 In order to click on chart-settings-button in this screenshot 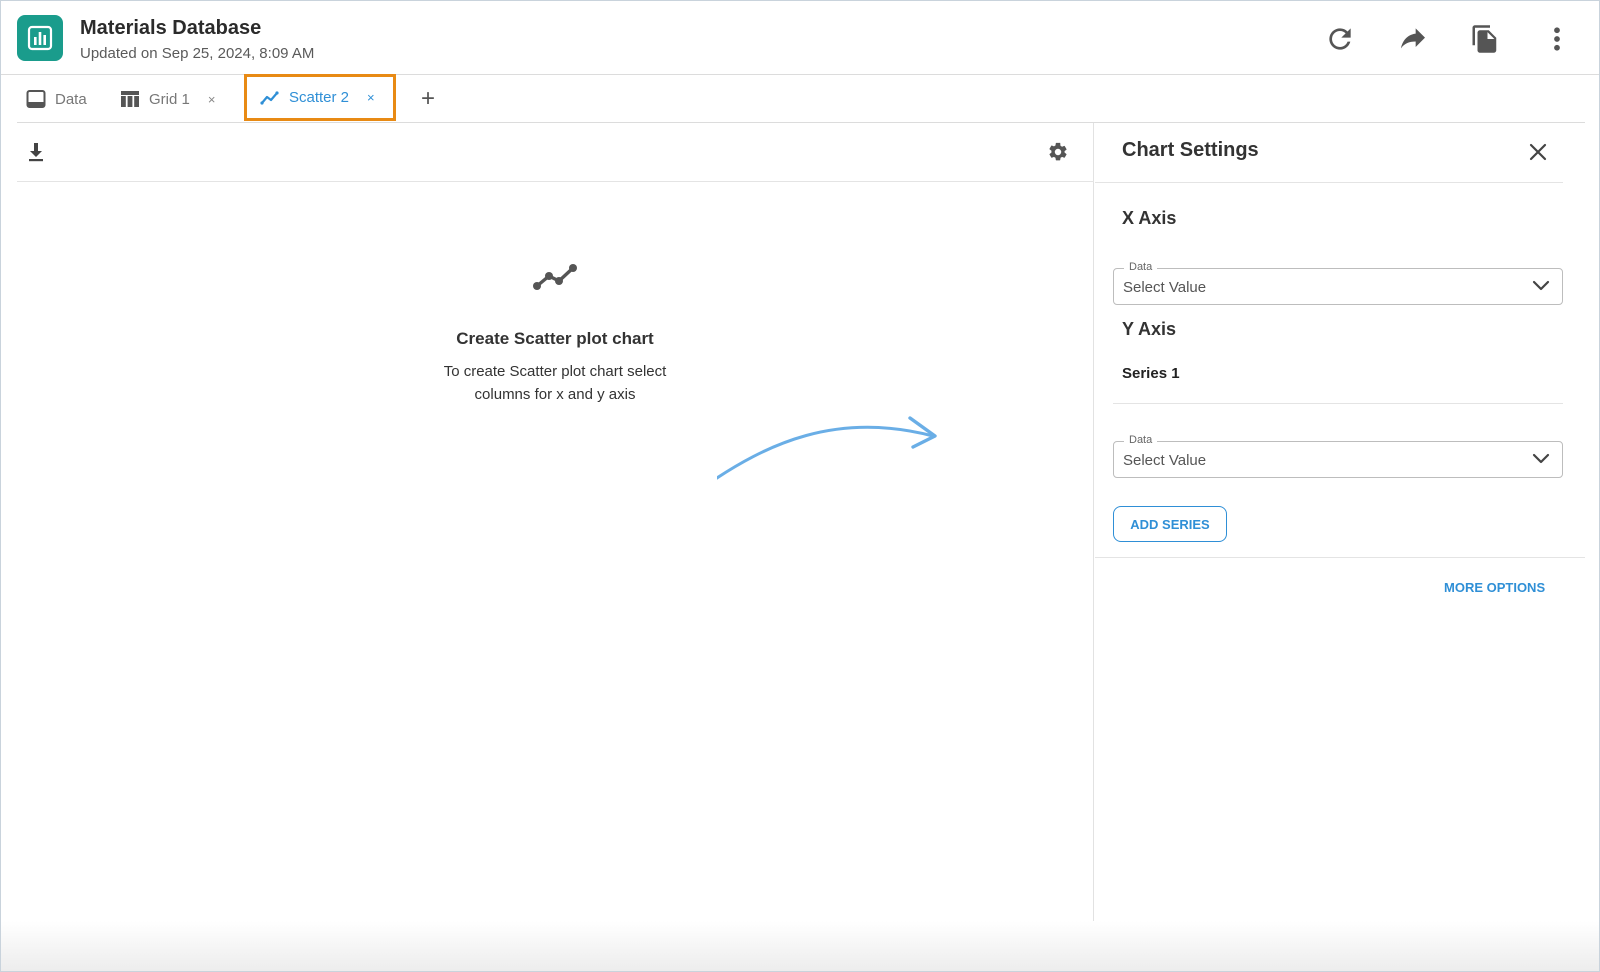, I will do `click(1058, 152)`.